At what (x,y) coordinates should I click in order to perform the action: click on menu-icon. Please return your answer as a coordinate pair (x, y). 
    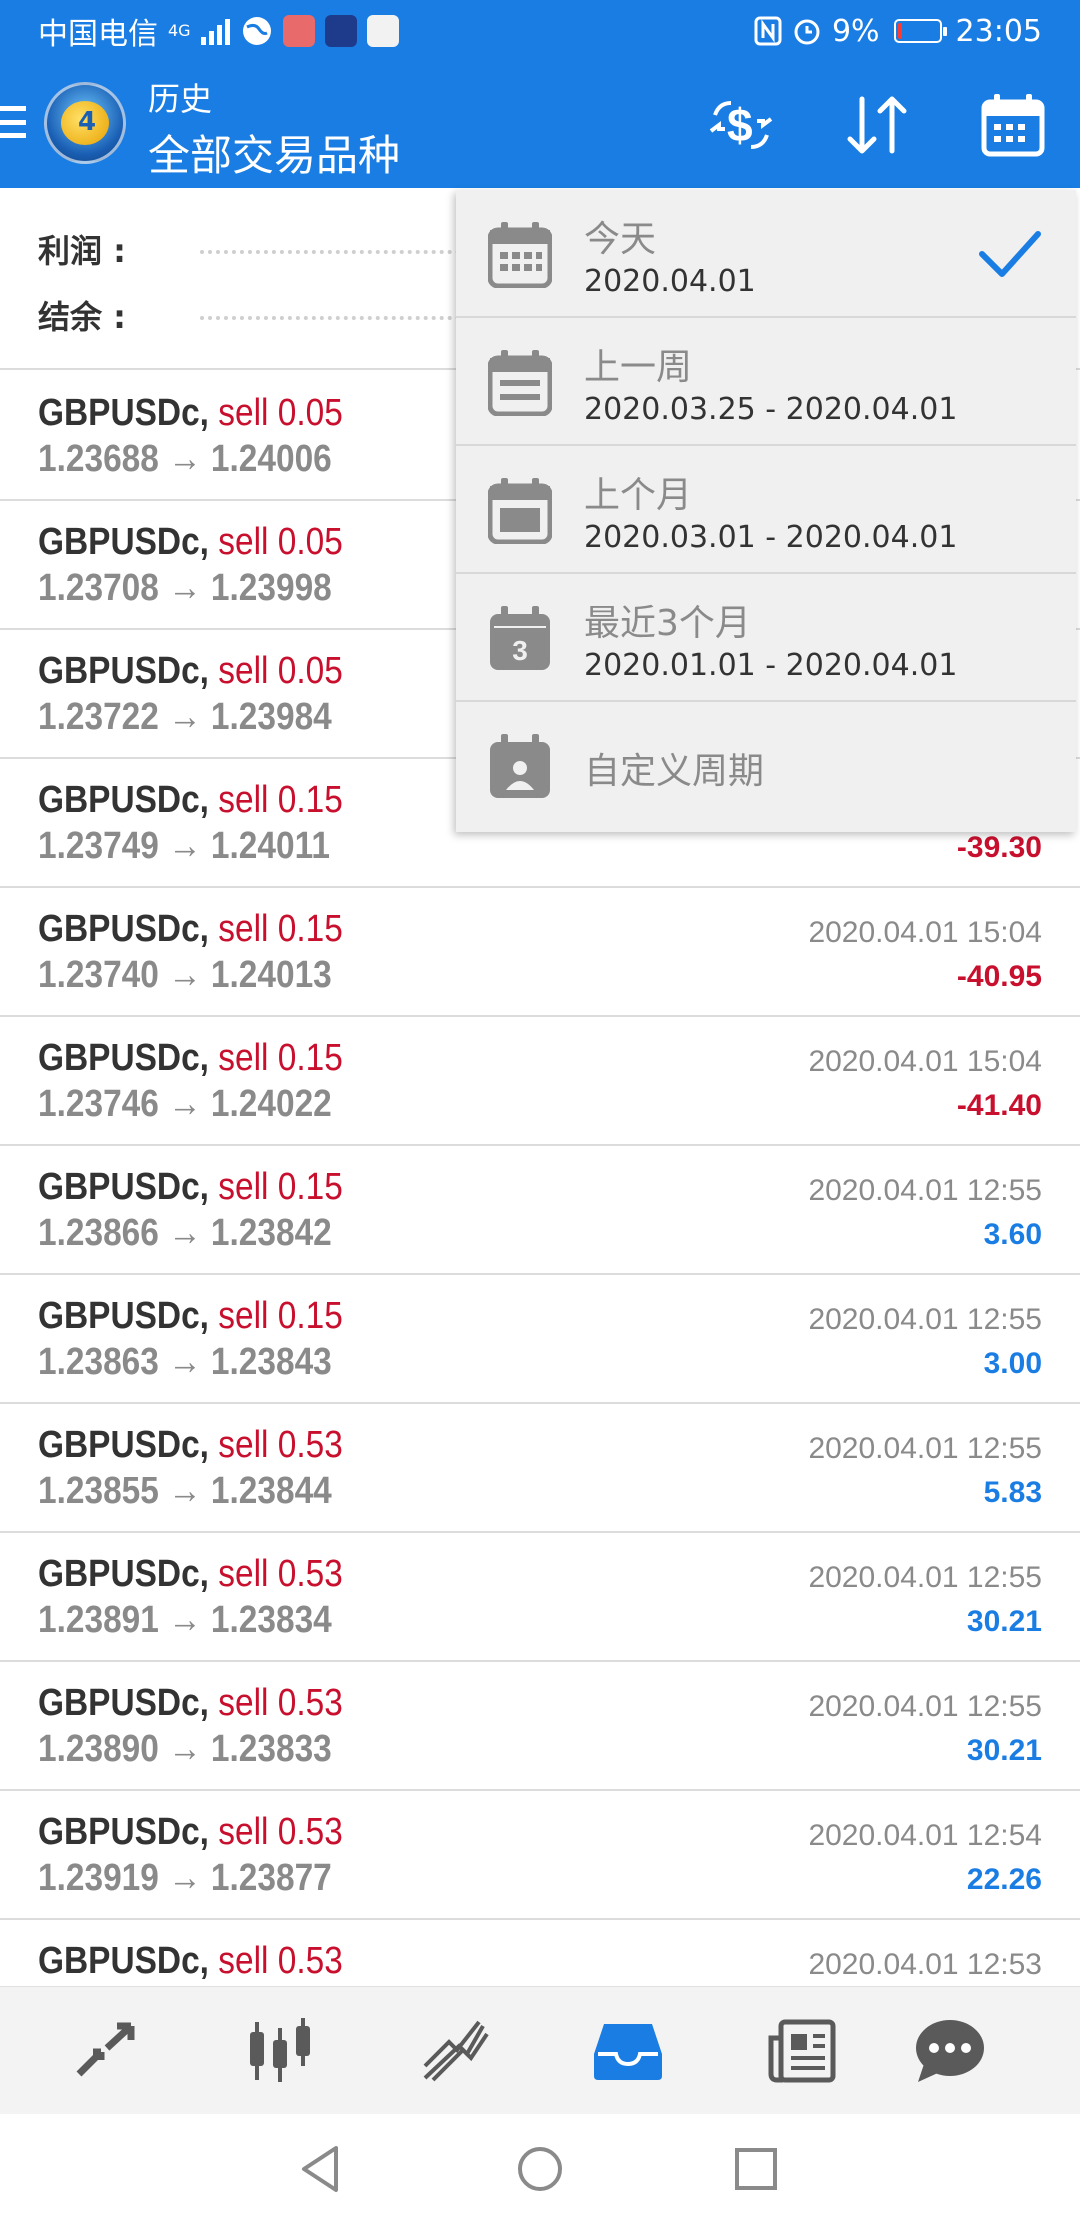
    Looking at the image, I should click on (13, 122).